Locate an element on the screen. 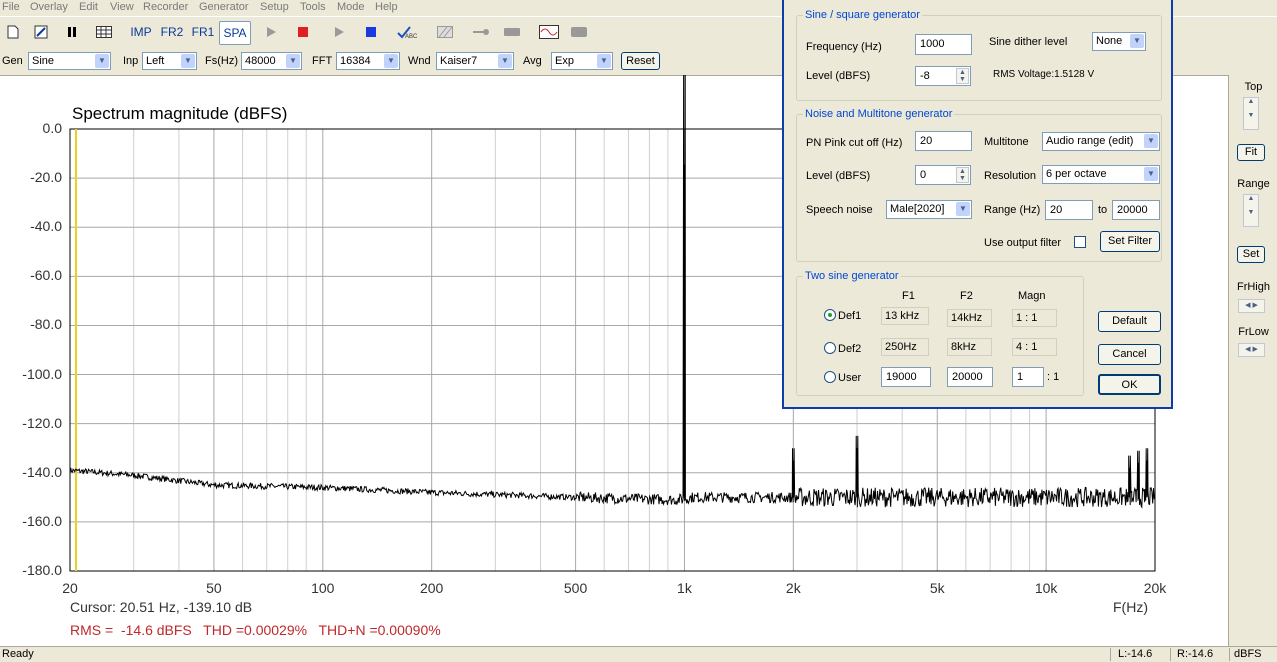  user-f2-input: 20000 is located at coordinates (970, 377).